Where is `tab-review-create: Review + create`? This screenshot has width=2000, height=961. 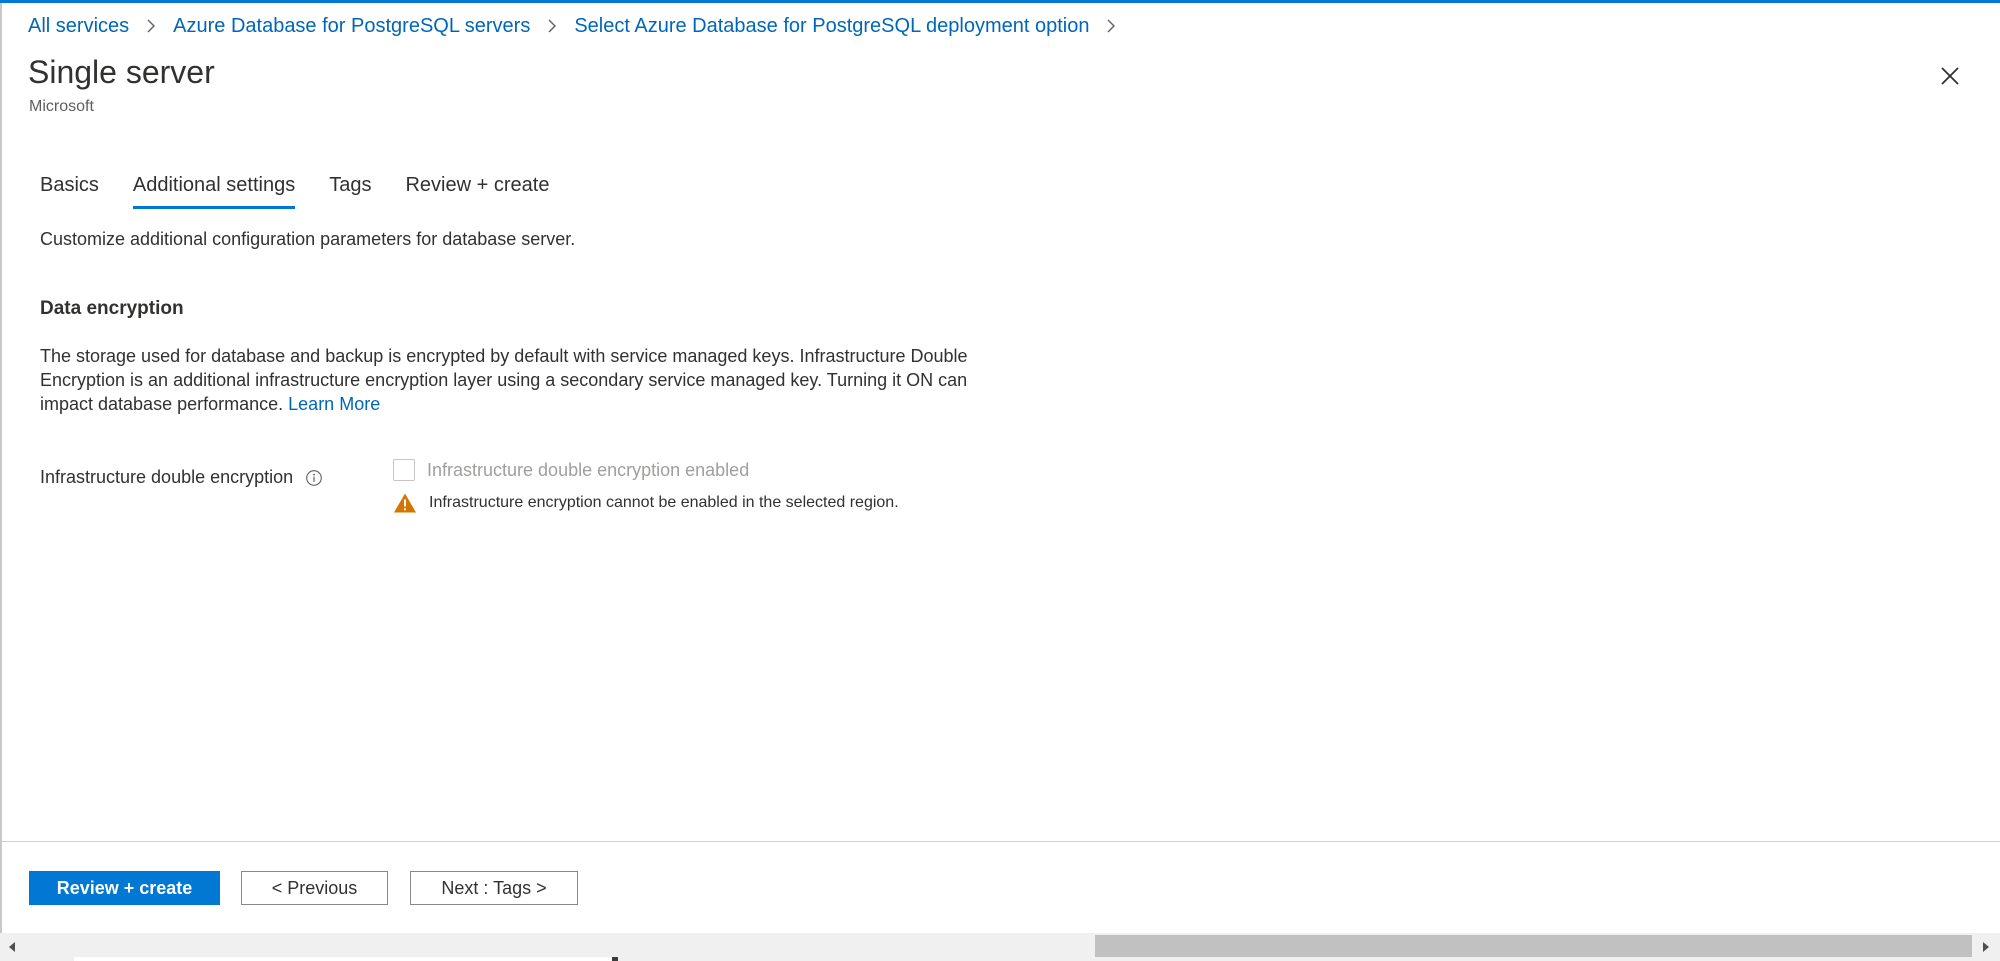 tab-review-create: Review + create is located at coordinates (477, 189).